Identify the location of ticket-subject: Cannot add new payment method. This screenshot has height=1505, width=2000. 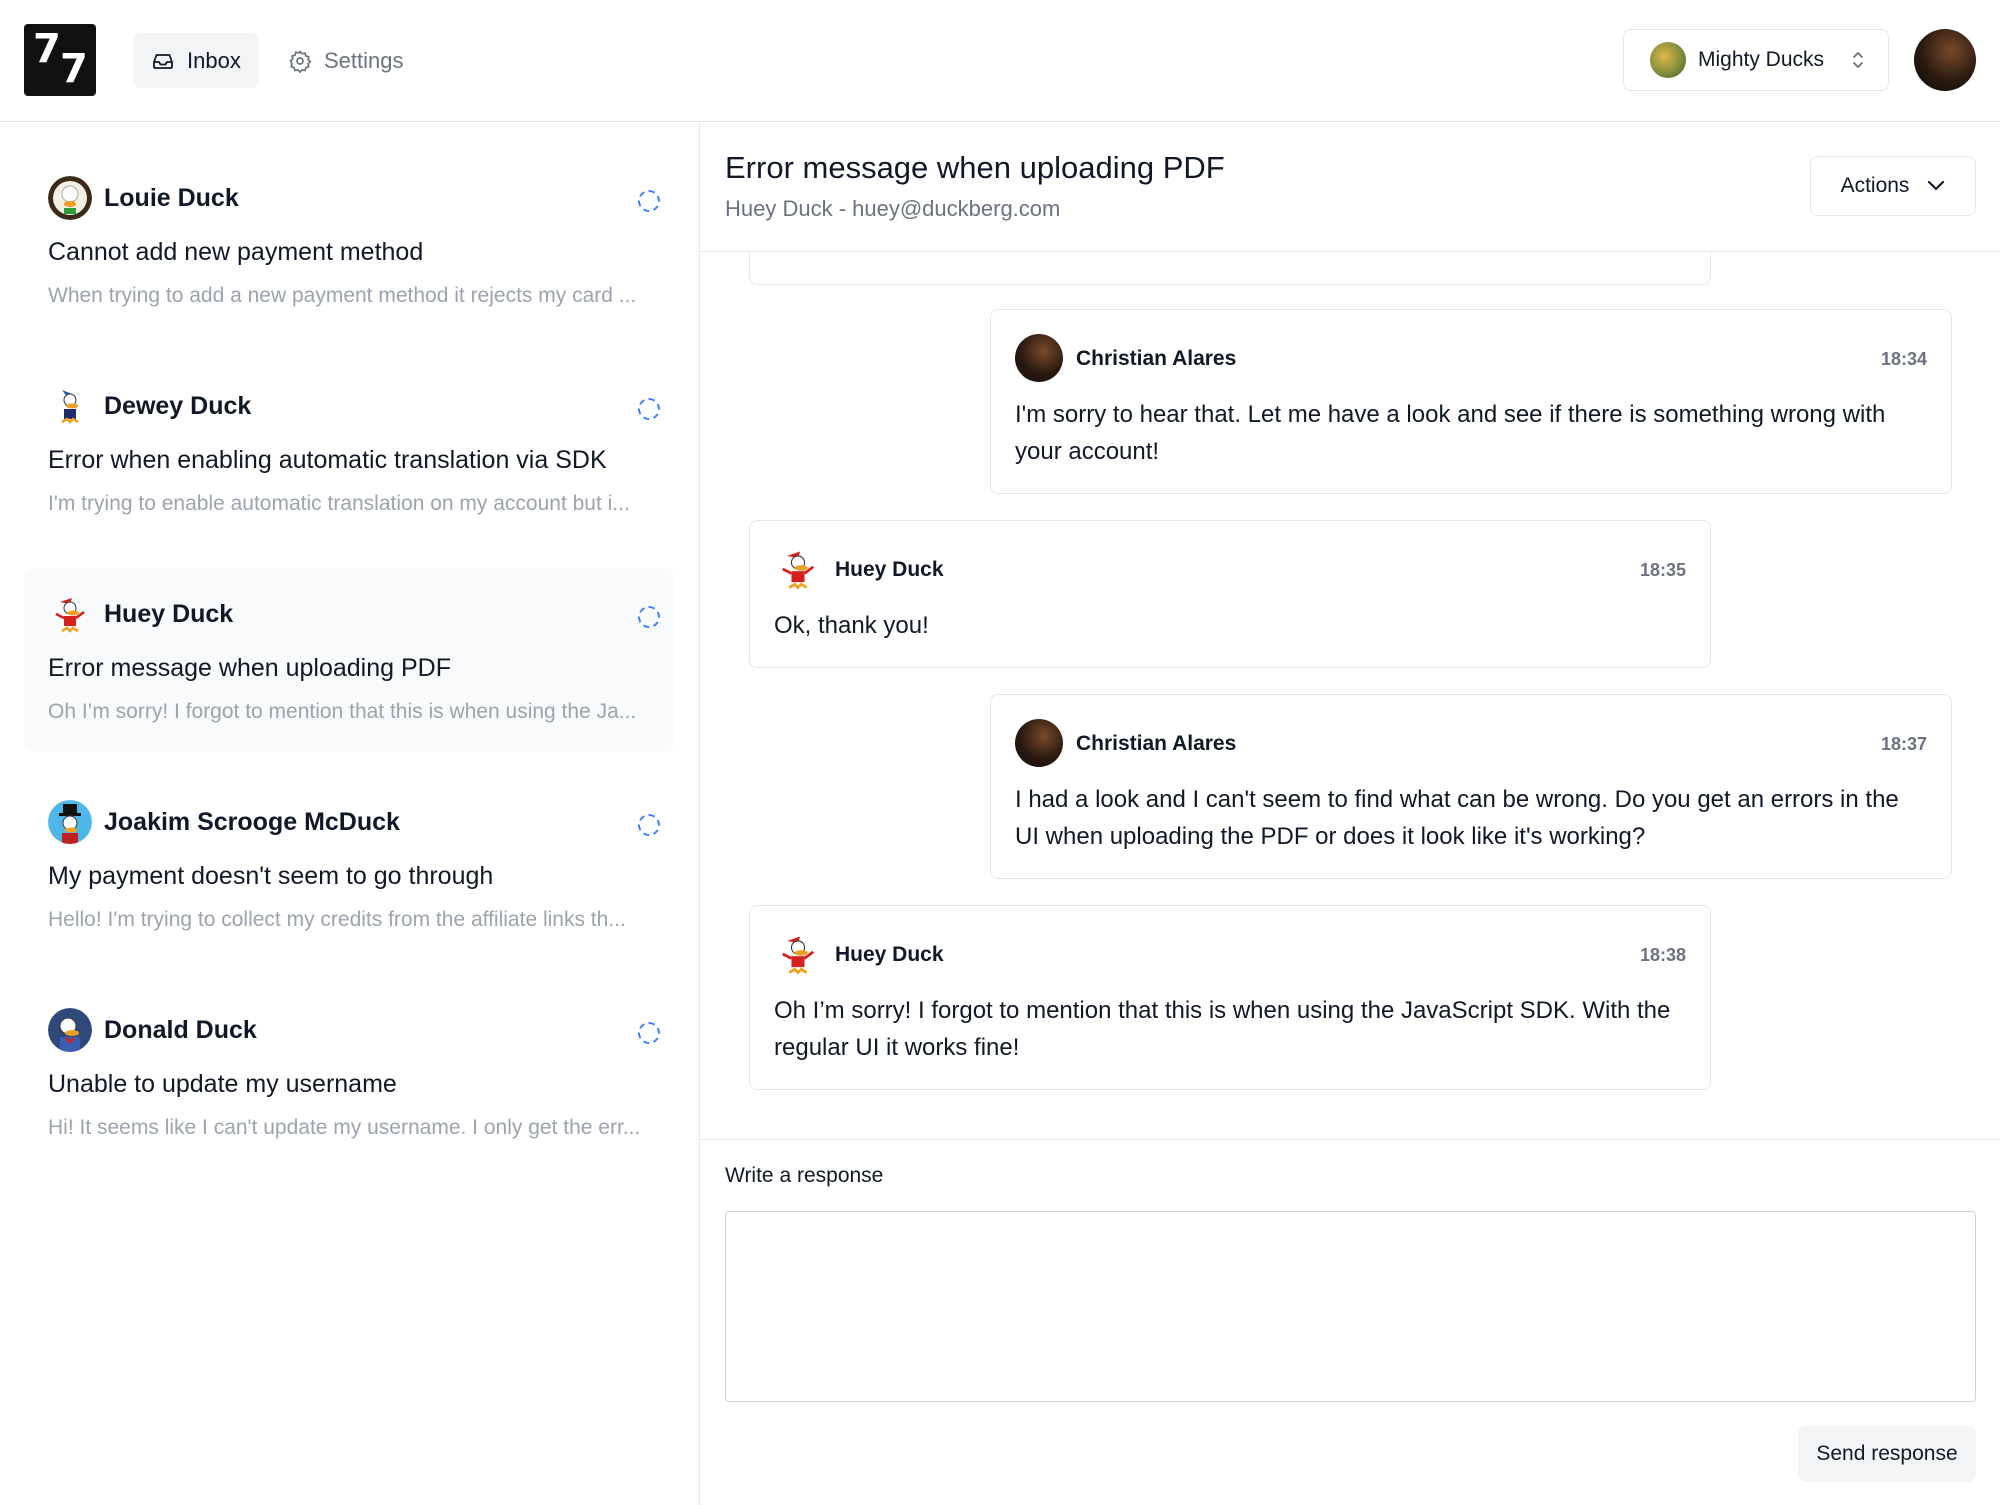
(236, 252).